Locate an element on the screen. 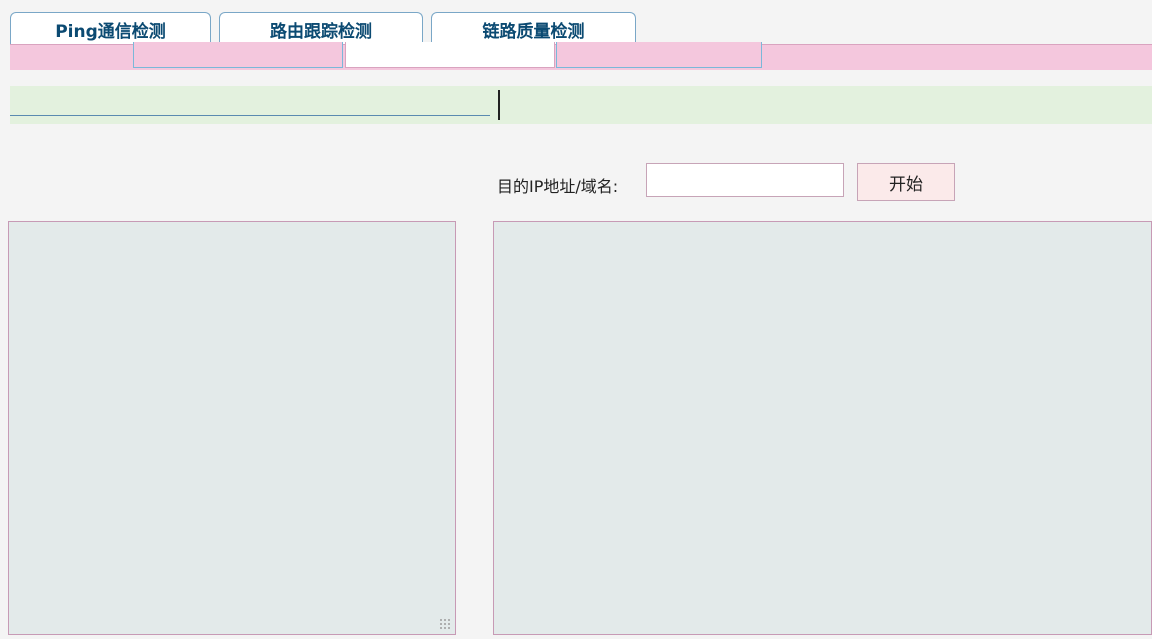  target-address-label: 目的IP地址/域名: is located at coordinates (558, 186).